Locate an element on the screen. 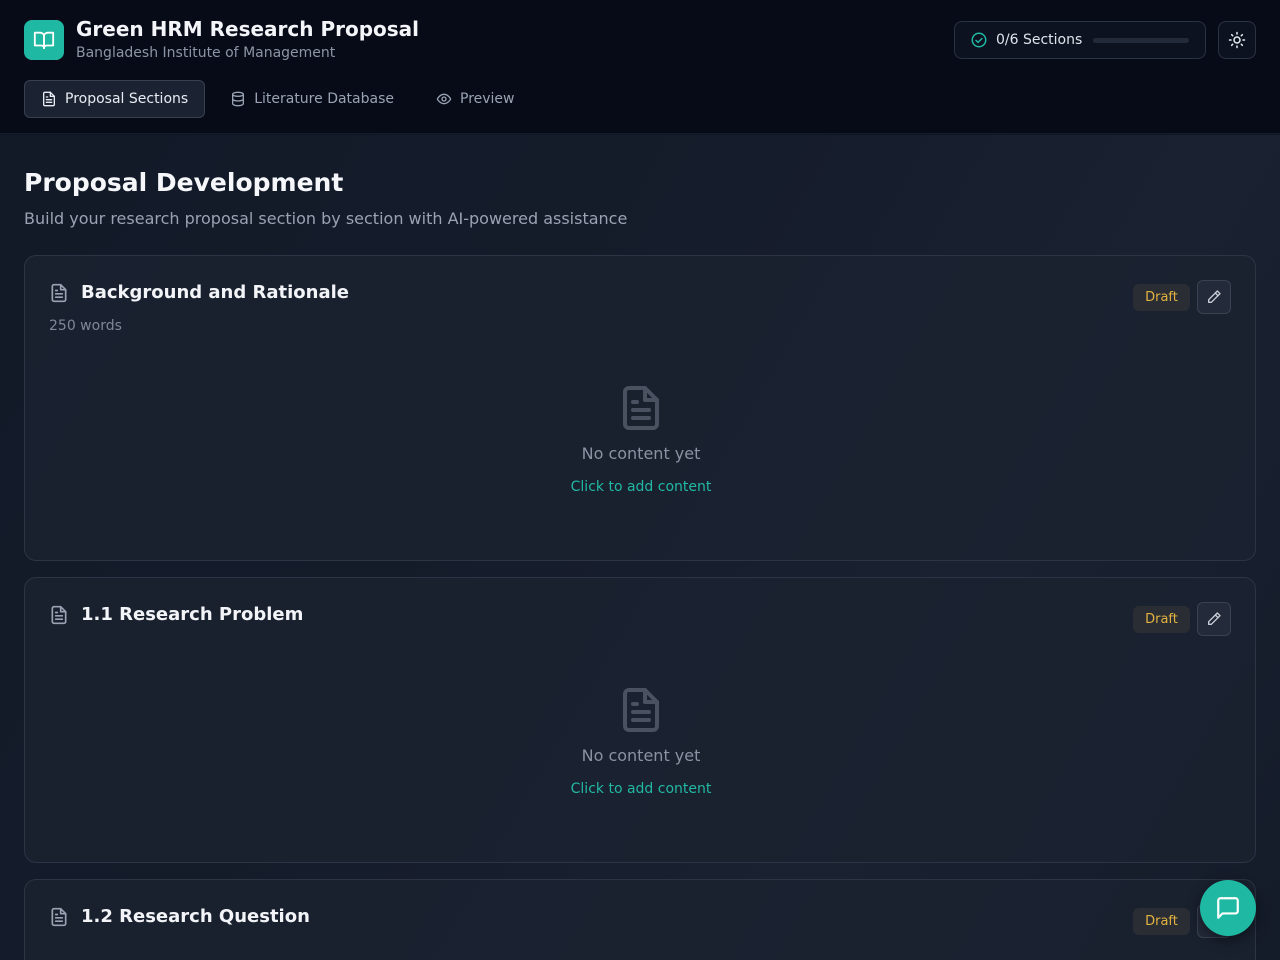 This screenshot has height=960, width=1280. progress-label: 0/6 Sections is located at coordinates (1039, 40).